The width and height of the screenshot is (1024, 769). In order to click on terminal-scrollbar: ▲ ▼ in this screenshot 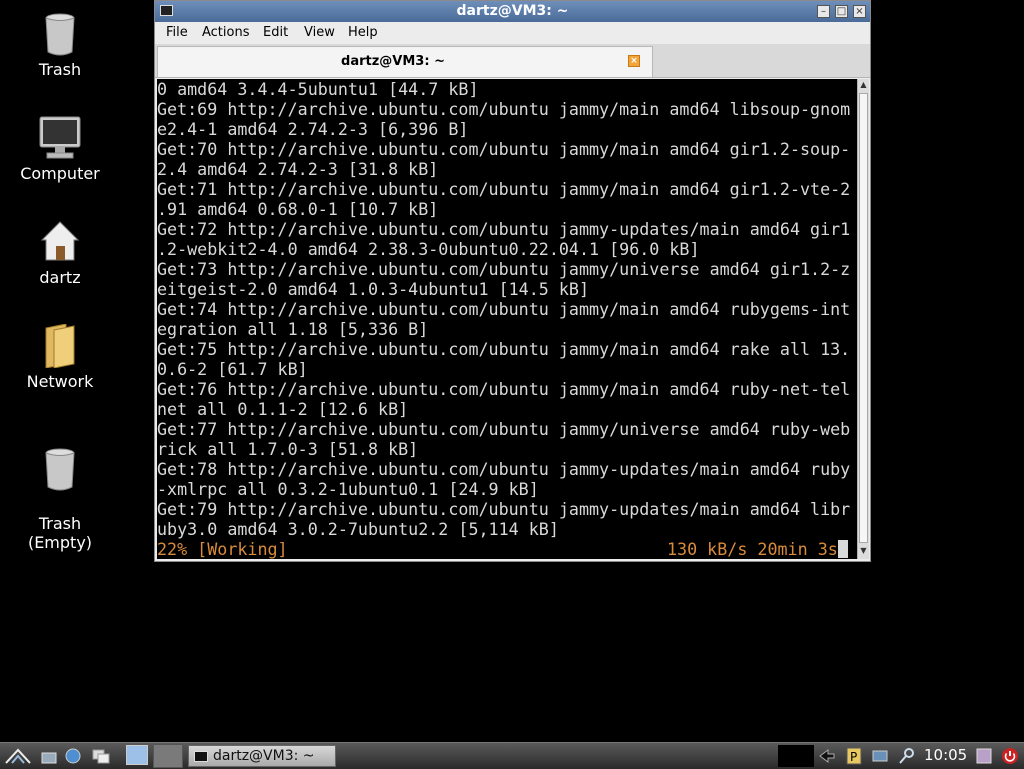, I will do `click(863, 319)`.